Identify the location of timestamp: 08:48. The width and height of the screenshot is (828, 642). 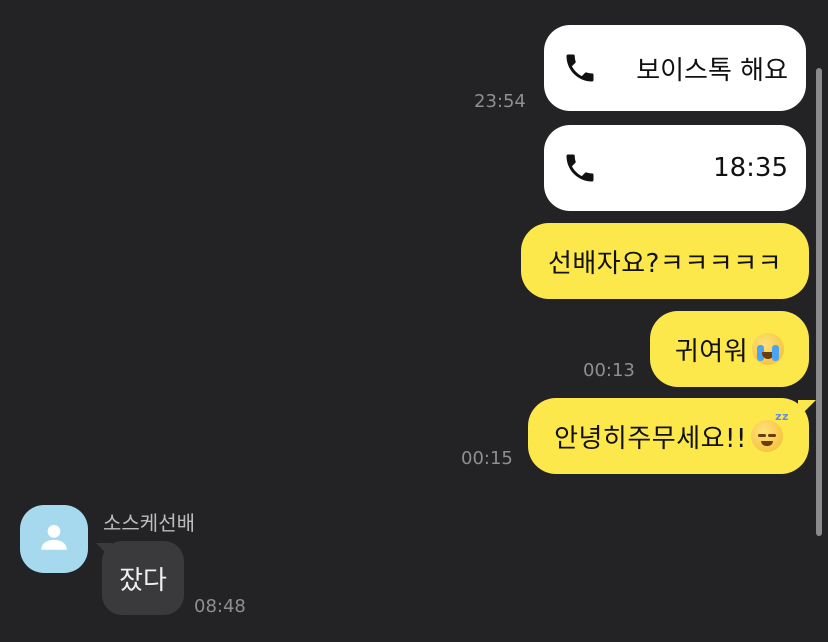
(220, 606).